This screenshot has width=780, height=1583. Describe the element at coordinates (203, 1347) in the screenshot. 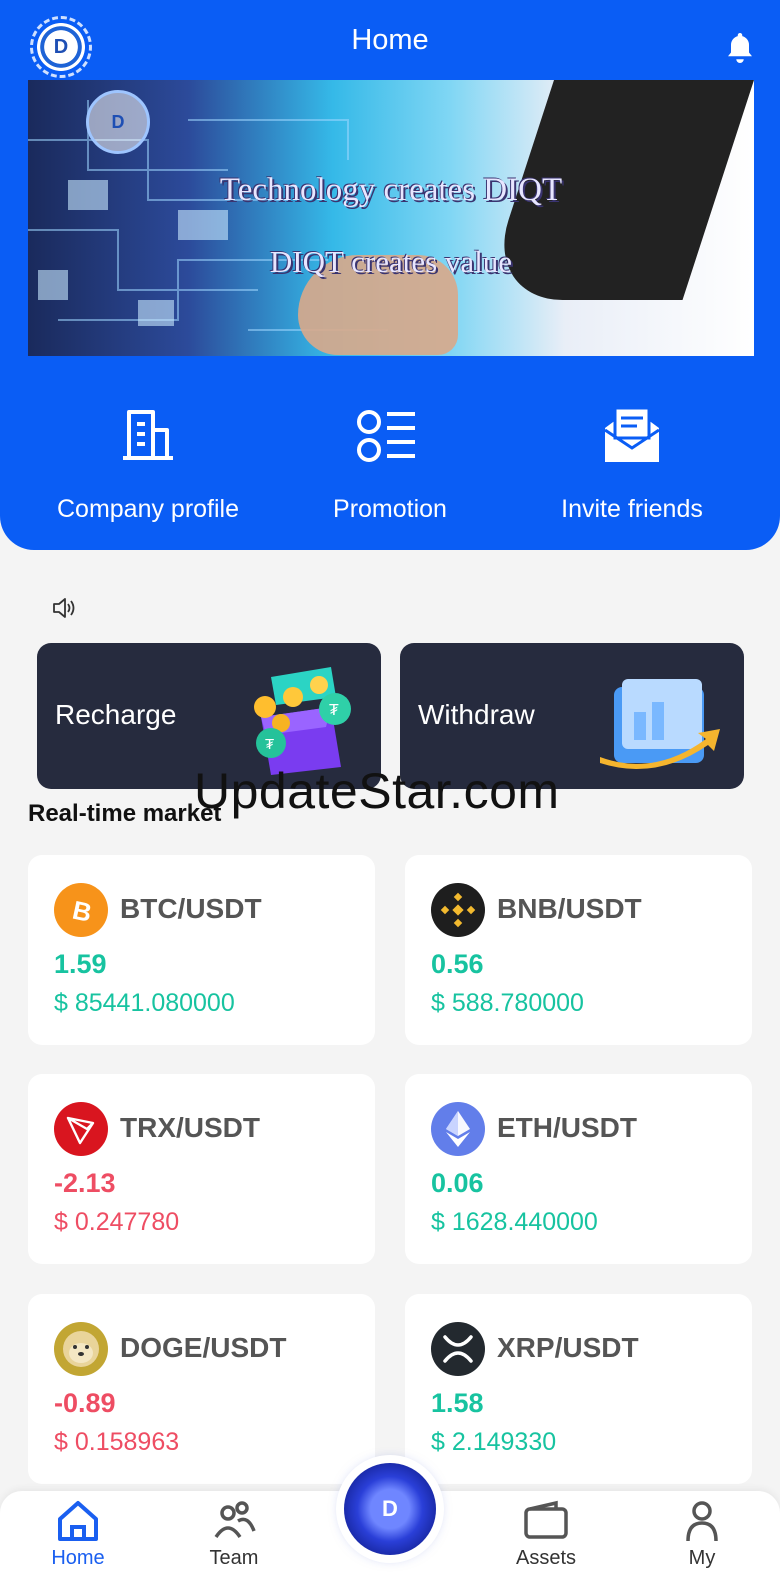

I see `pair-name: DOGE/USDT` at that location.